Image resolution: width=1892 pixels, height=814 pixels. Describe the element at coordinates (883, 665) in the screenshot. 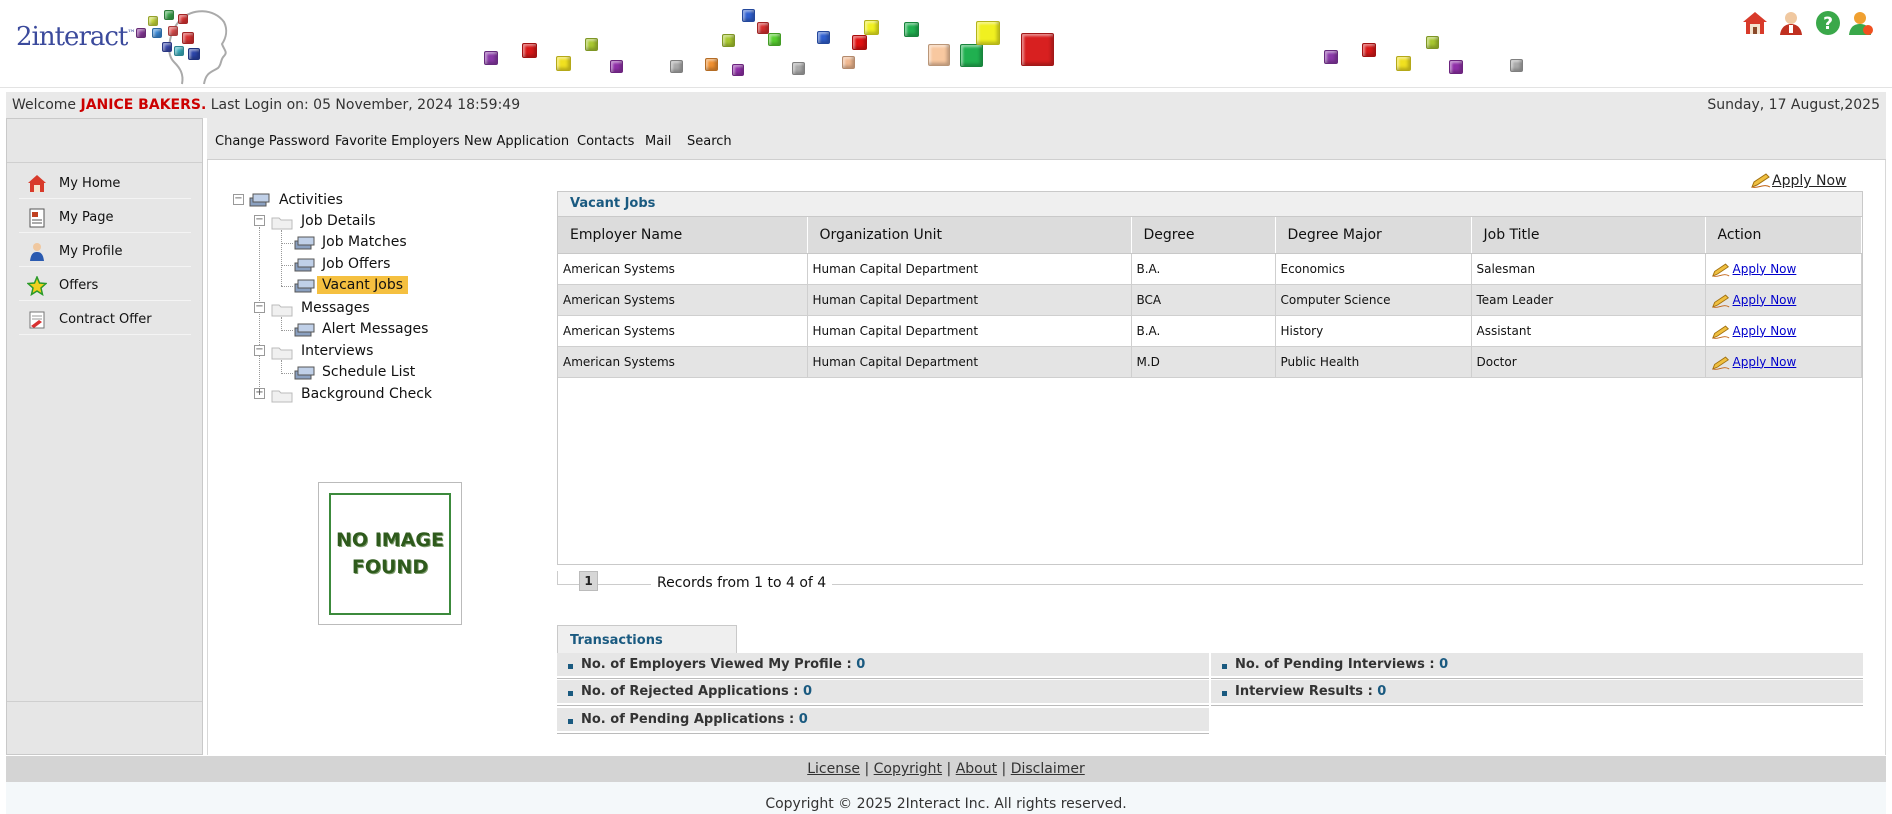

I see `transaction-employers-viewed: No. of Employers Viewed My Profile : 0` at that location.